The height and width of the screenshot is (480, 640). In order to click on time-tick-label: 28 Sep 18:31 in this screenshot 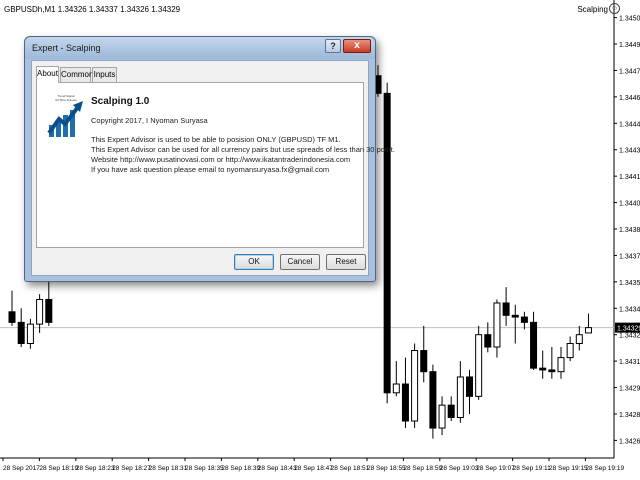, I will do `click(168, 468)`.